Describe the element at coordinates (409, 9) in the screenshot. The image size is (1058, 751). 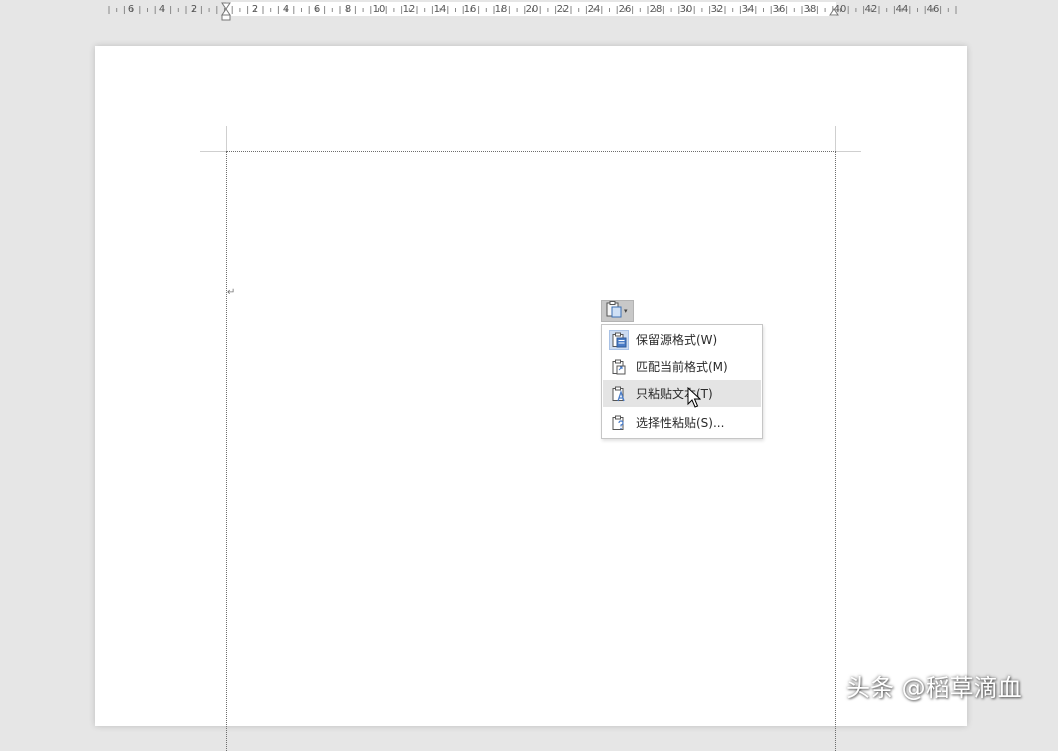
I see `ruler-label: 12` at that location.